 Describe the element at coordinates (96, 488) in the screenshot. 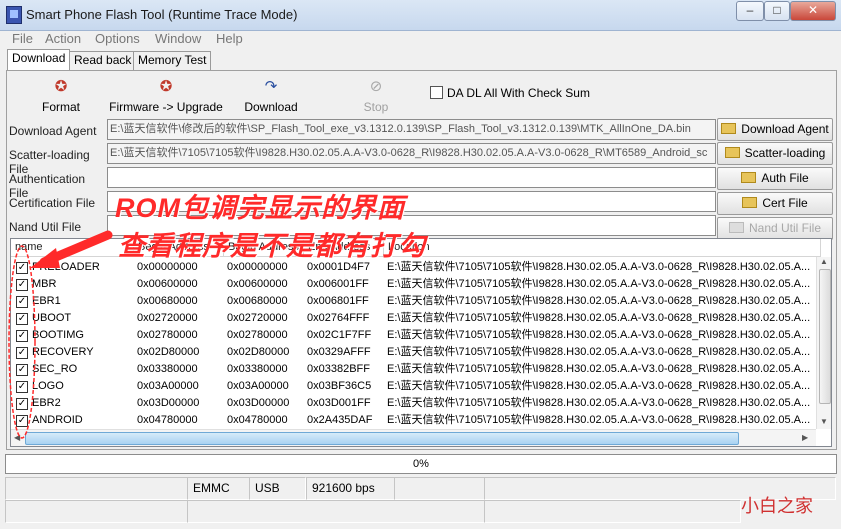

I see `status-cell-blank` at that location.